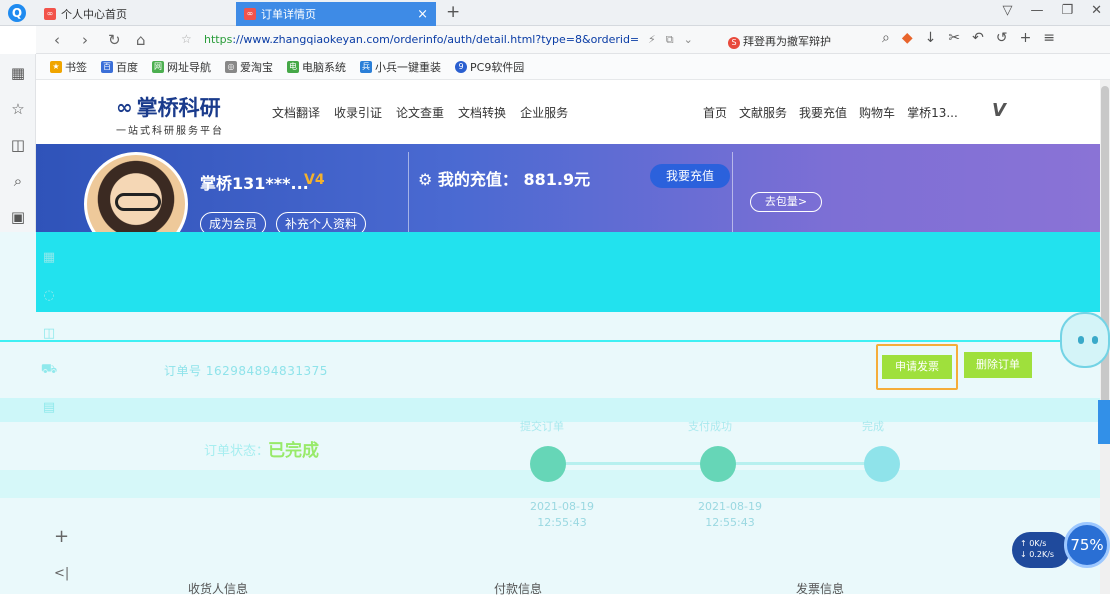 The image size is (1110, 597). I want to click on refresh-icon: ↻, so click(114, 40).